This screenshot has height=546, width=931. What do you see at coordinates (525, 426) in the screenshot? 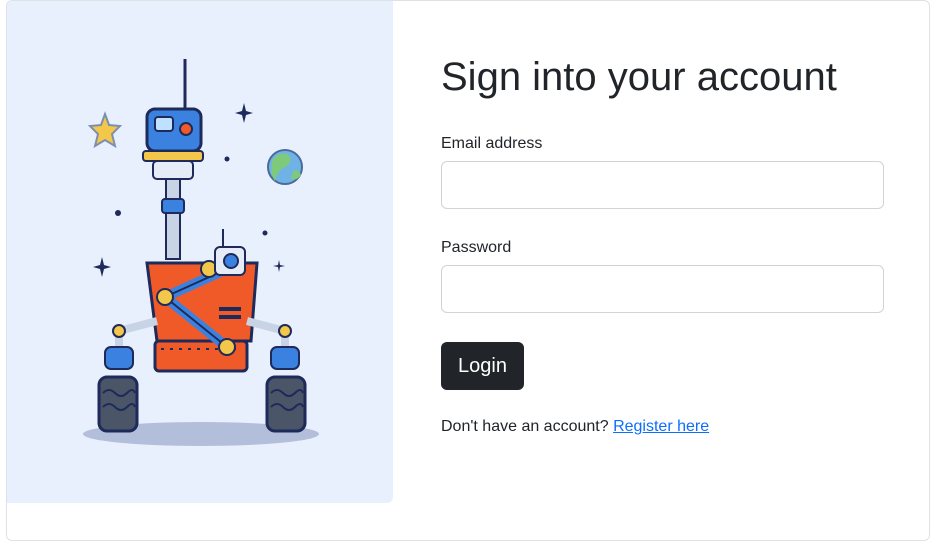
I see `register-prompt-text: Don't have an account?` at bounding box center [525, 426].